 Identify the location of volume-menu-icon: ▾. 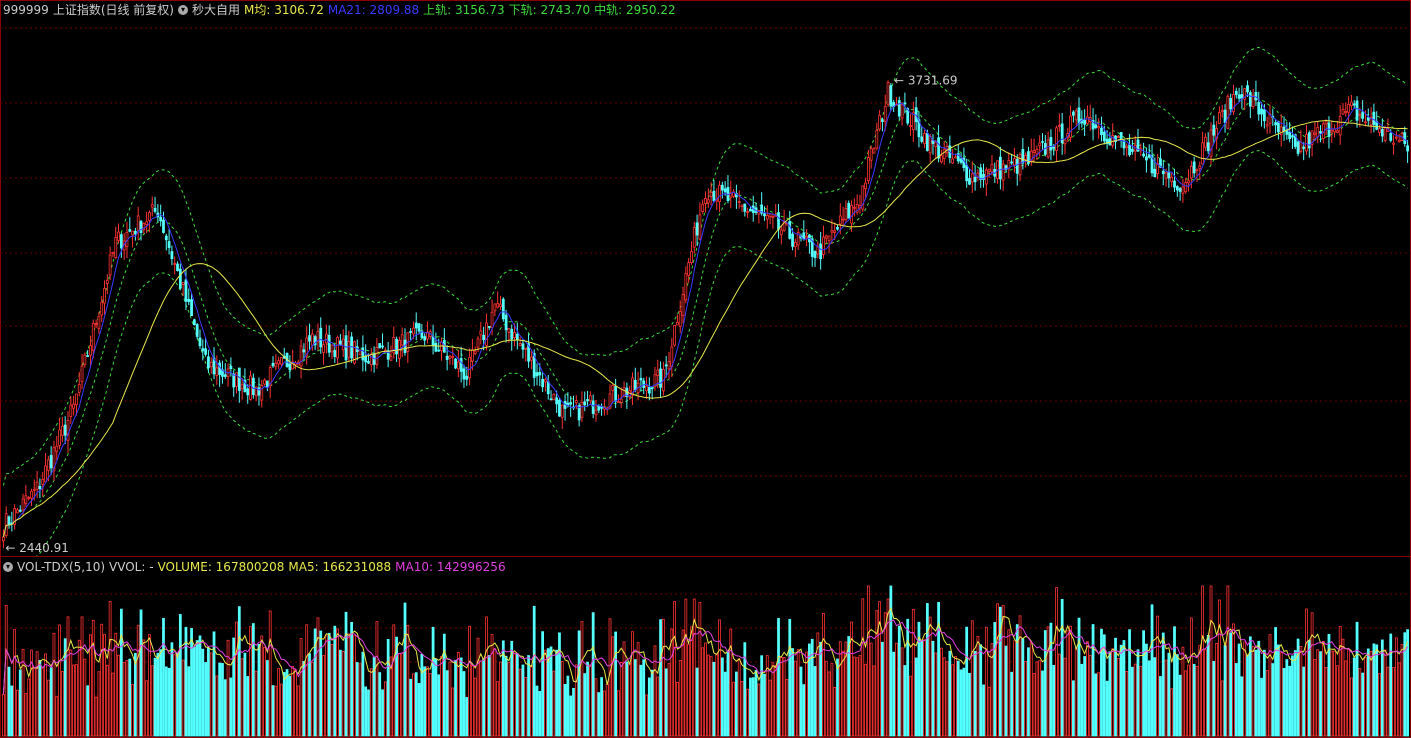
(8, 567).